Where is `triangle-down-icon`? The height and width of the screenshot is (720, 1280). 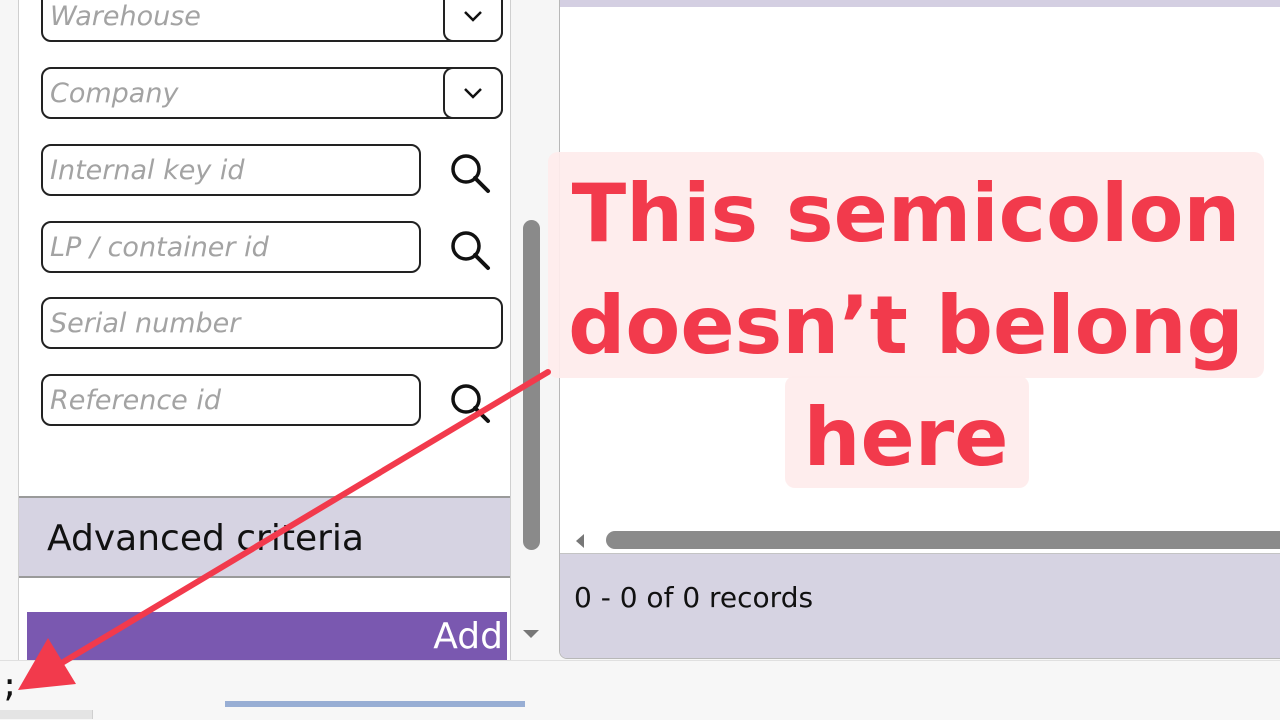
triangle-down-icon is located at coordinates (531, 634).